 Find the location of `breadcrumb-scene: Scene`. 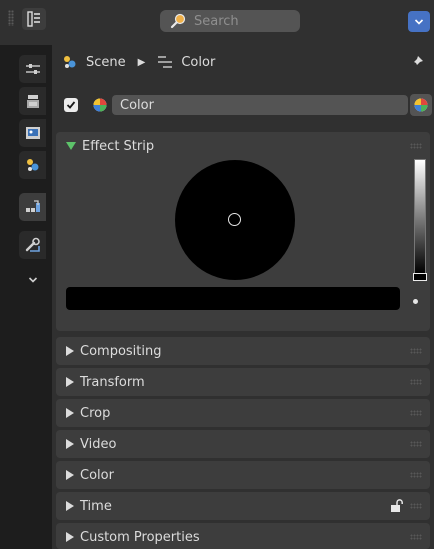

breadcrumb-scene: Scene is located at coordinates (106, 62).